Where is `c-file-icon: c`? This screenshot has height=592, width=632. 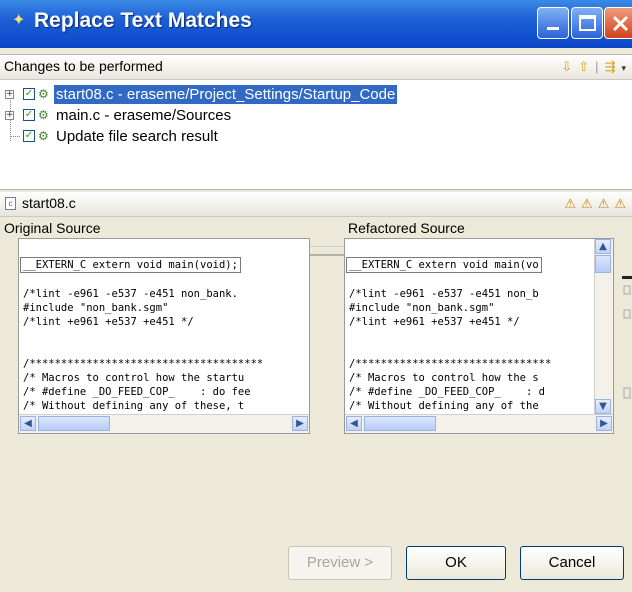
c-file-icon: c is located at coordinates (10, 203).